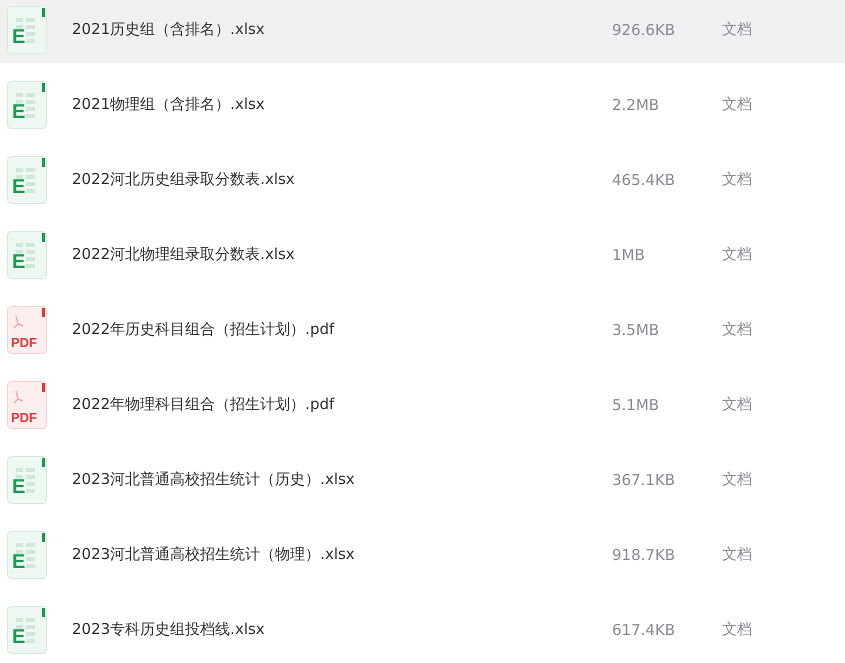 The width and height of the screenshot is (845, 663). Describe the element at coordinates (636, 329) in the screenshot. I see `file-size: 3.5MB` at that location.